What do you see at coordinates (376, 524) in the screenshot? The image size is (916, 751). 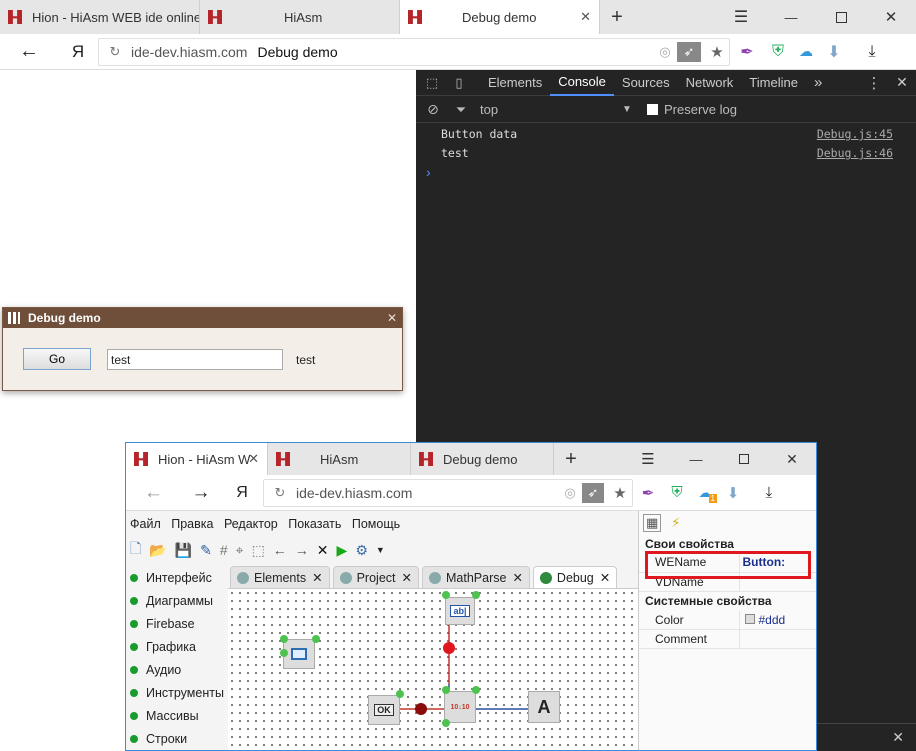 I see `menu-help: Помощь` at bounding box center [376, 524].